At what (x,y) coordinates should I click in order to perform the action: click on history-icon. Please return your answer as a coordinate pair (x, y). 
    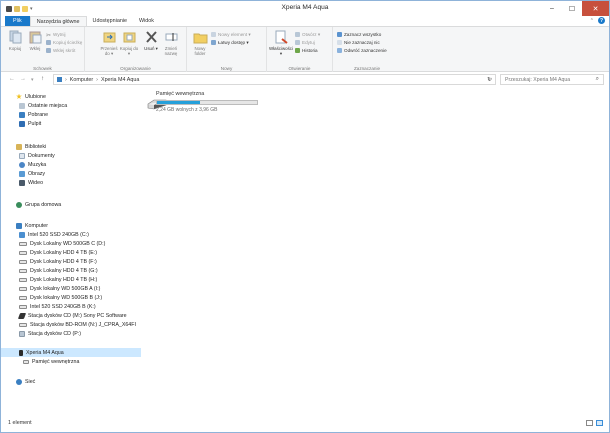
    Looking at the image, I should click on (297, 50).